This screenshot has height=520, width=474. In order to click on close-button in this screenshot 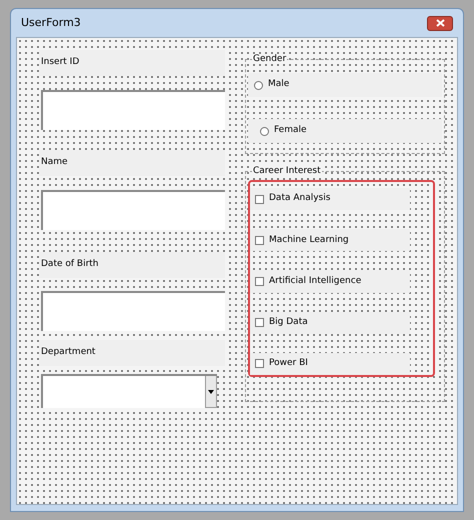, I will do `click(440, 23)`.